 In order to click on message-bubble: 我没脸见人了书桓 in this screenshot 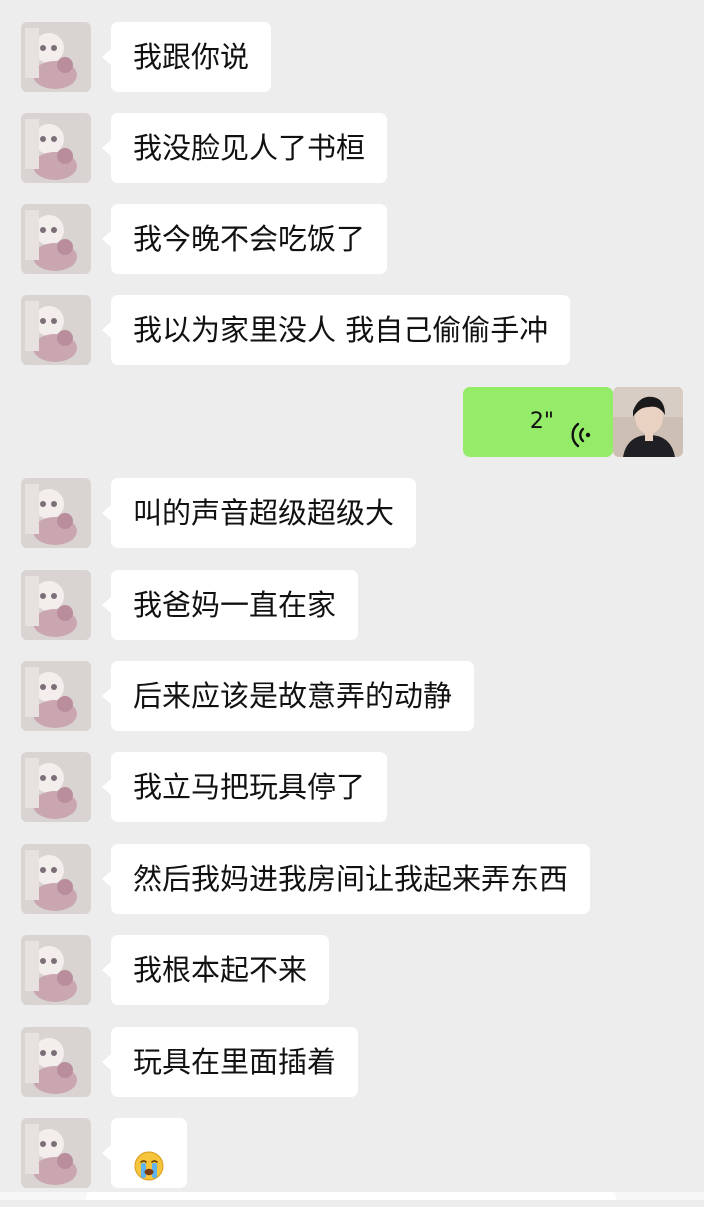, I will do `click(244, 148)`.